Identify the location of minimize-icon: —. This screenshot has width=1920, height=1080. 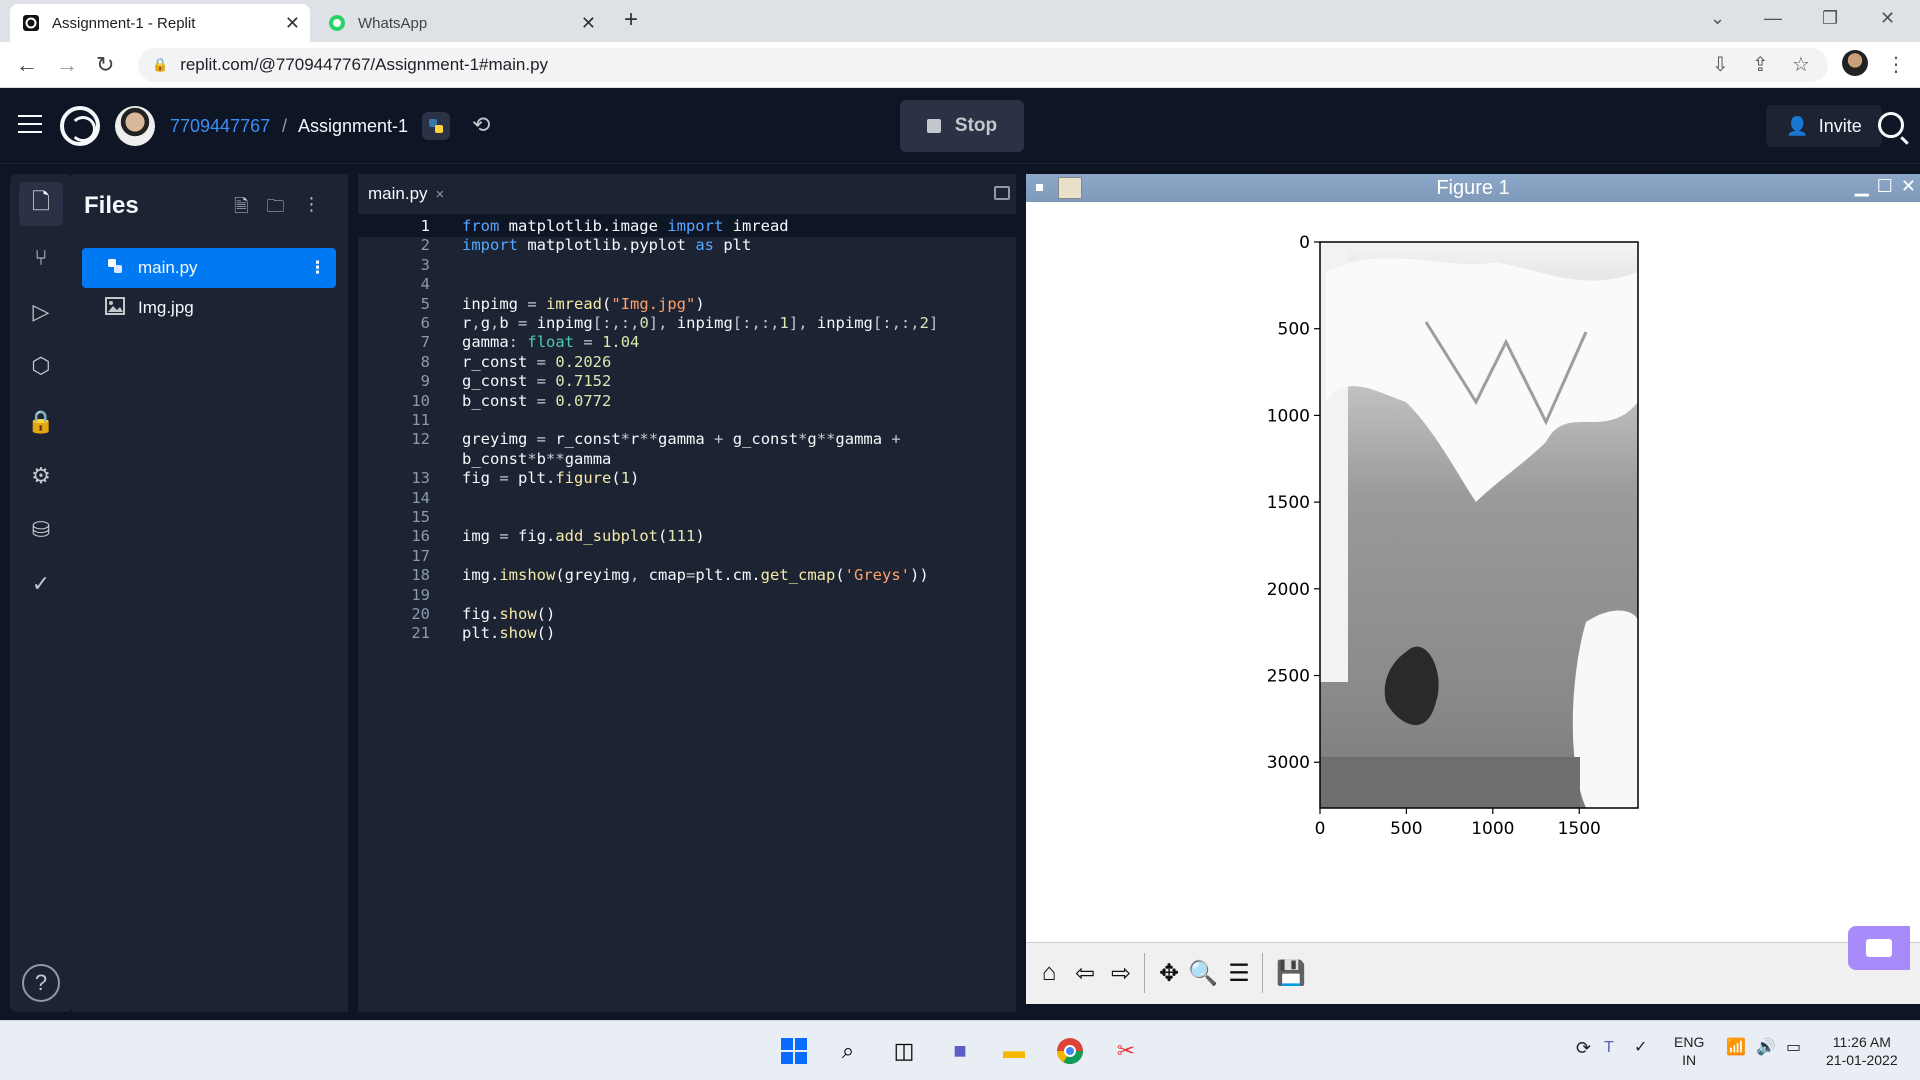
(1773, 18).